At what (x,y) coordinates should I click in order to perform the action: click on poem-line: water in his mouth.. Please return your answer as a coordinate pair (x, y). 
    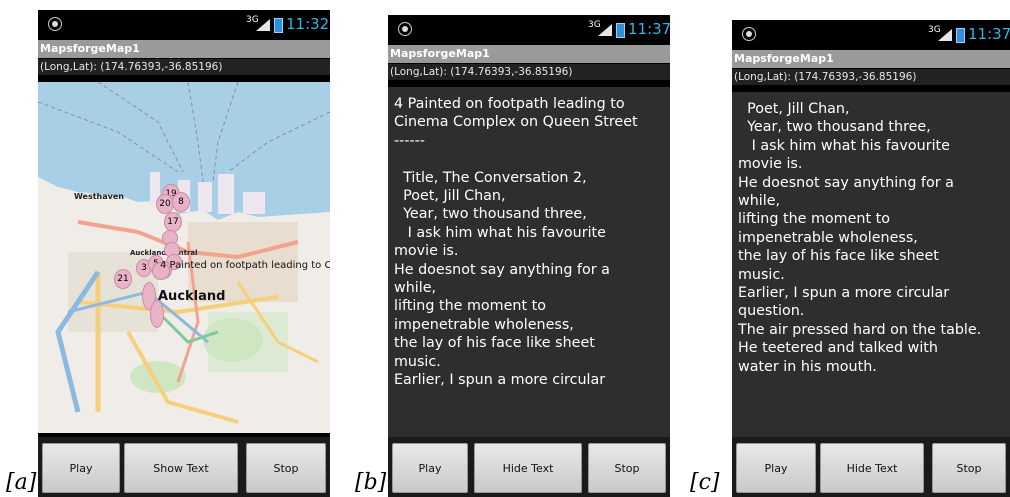
    Looking at the image, I should click on (807, 366).